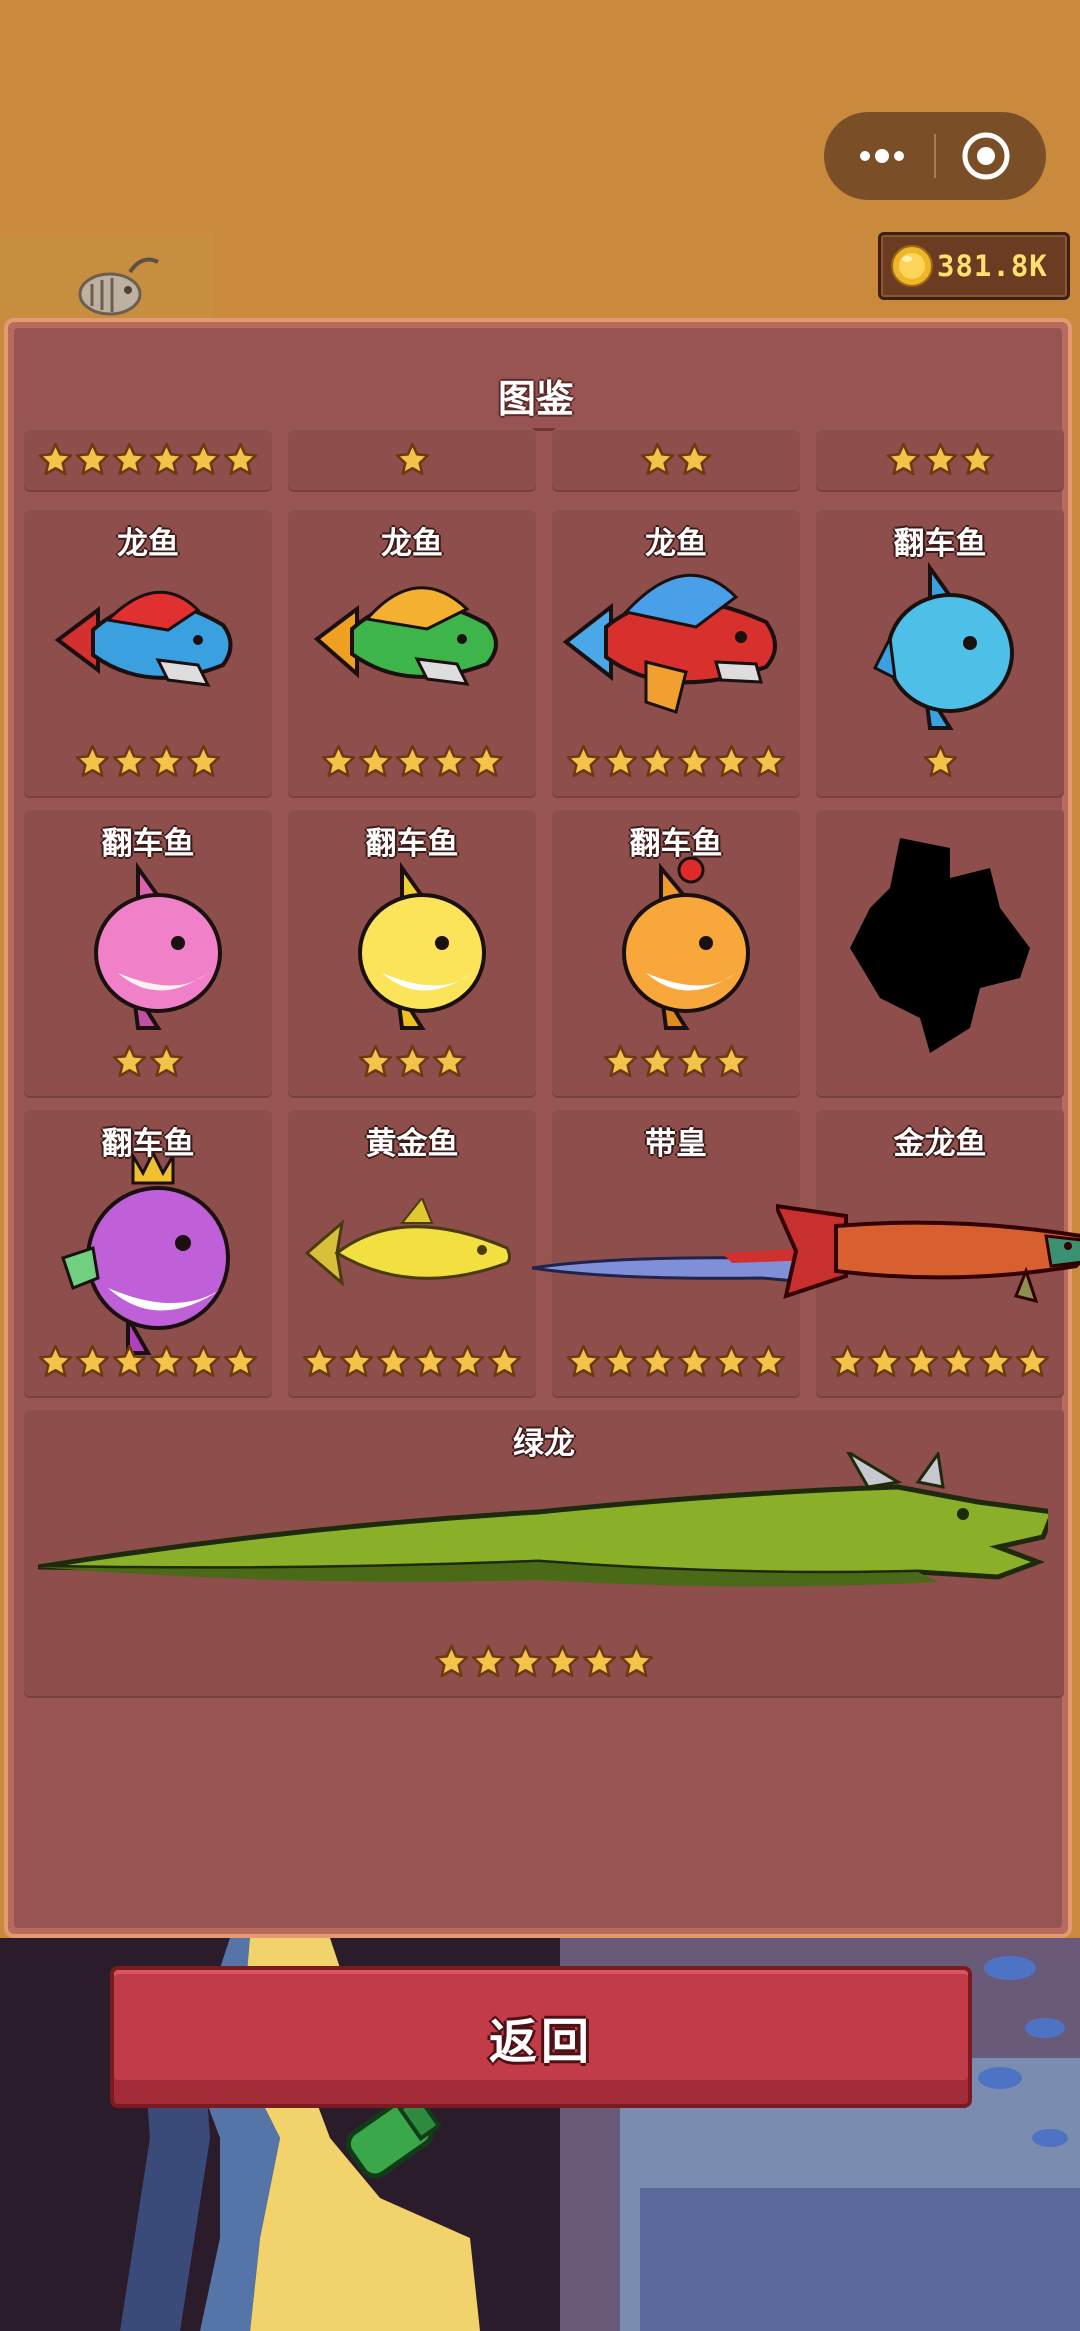 This screenshot has width=1080, height=2331. What do you see at coordinates (940, 1144) in the screenshot?
I see `fish-name: 金龙鱼` at bounding box center [940, 1144].